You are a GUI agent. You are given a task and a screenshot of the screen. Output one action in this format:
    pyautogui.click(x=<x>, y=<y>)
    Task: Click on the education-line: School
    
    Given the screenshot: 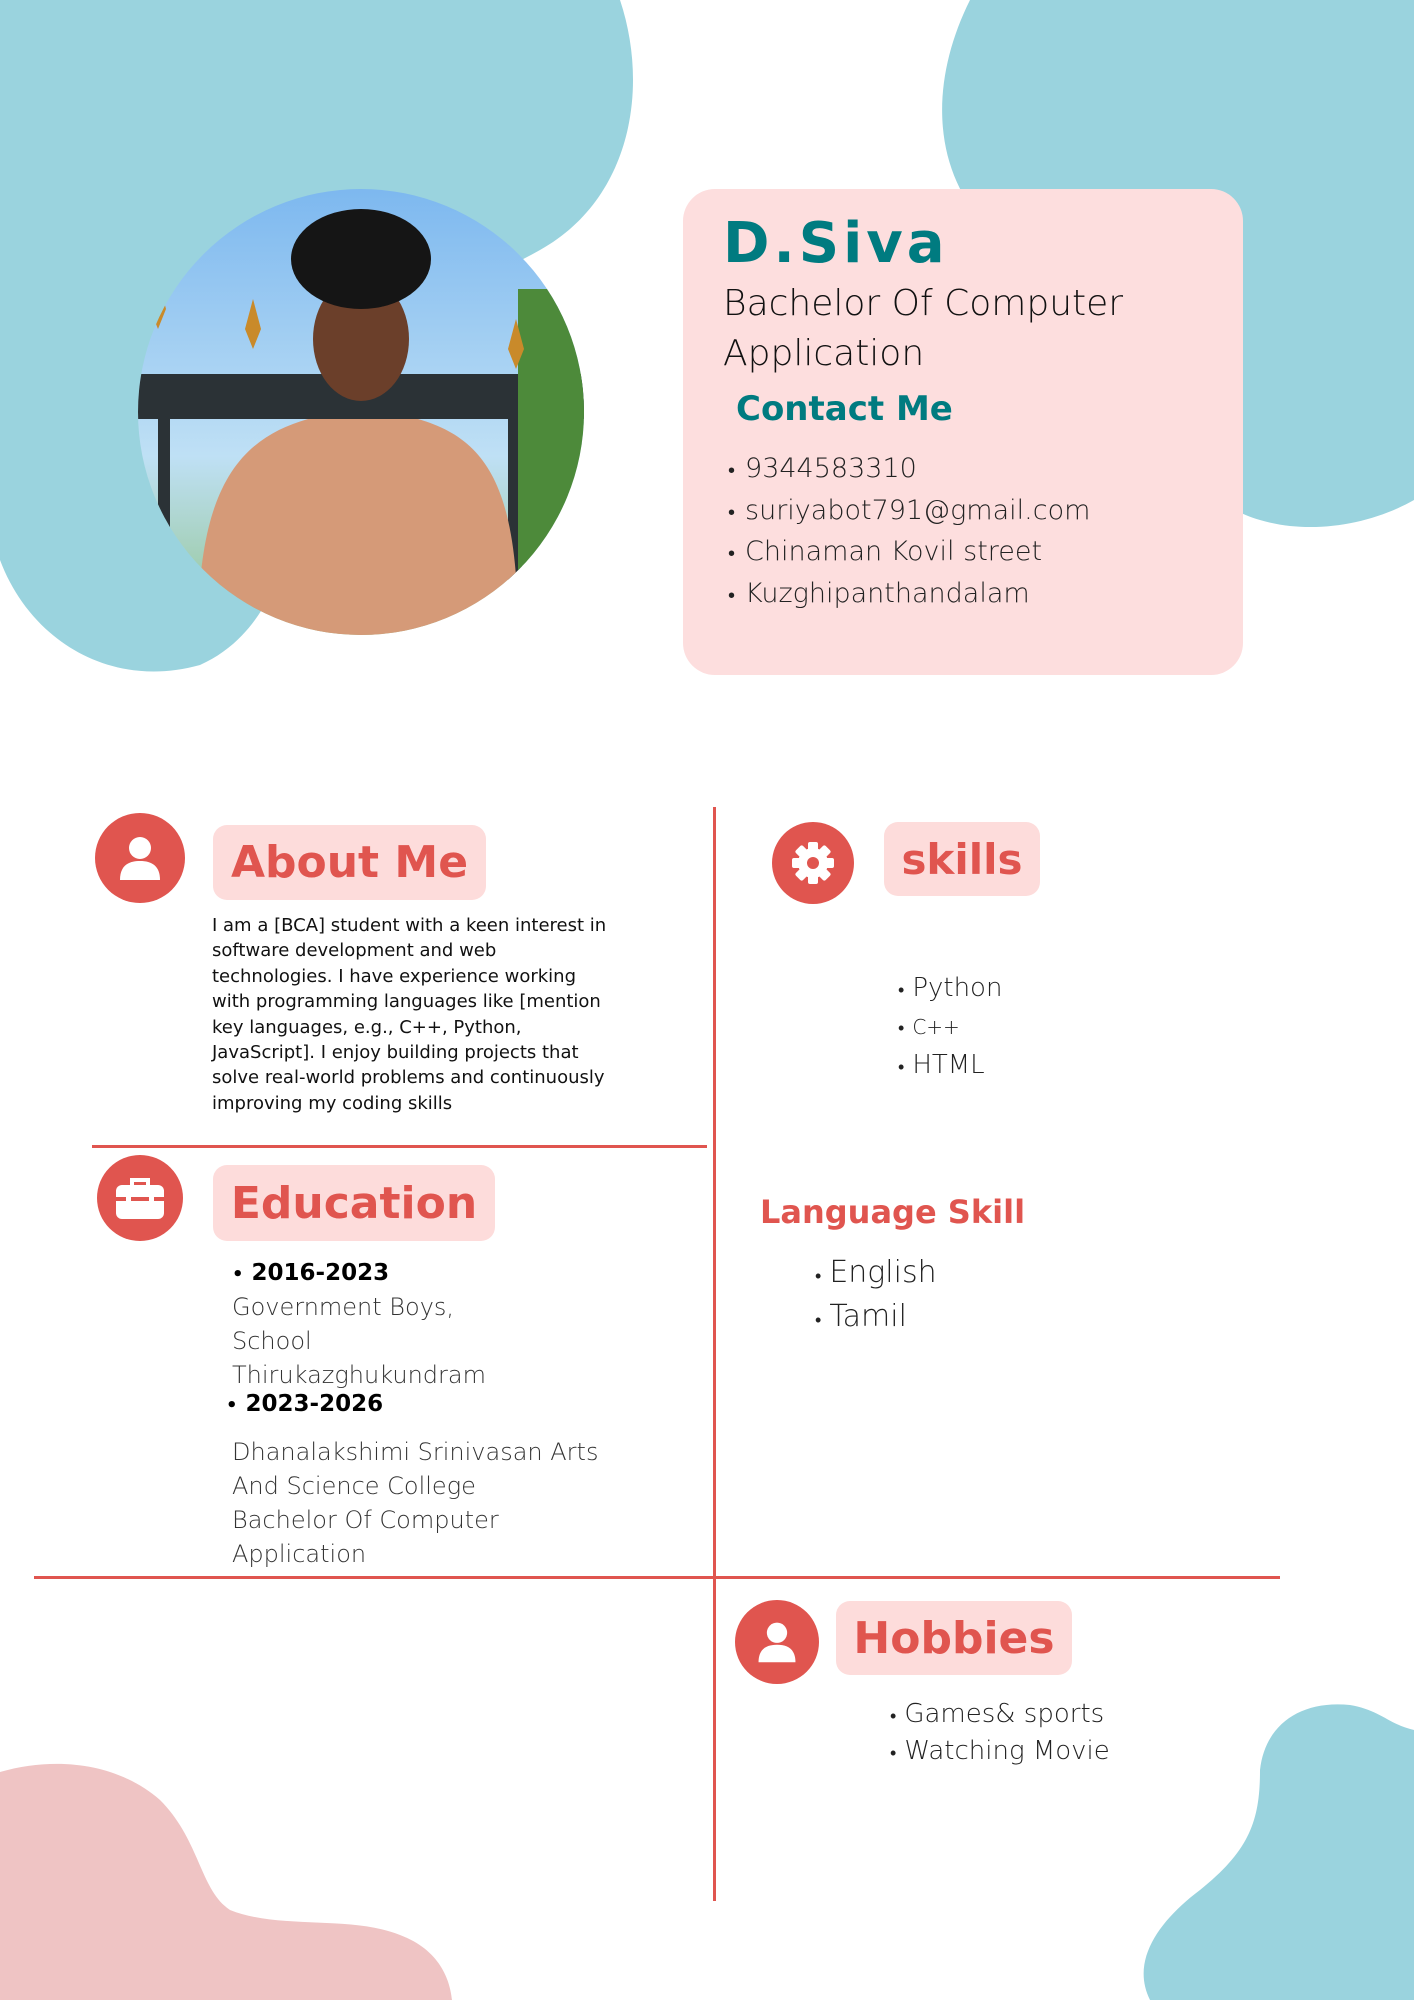 What is the action you would take?
    pyautogui.click(x=272, y=1341)
    